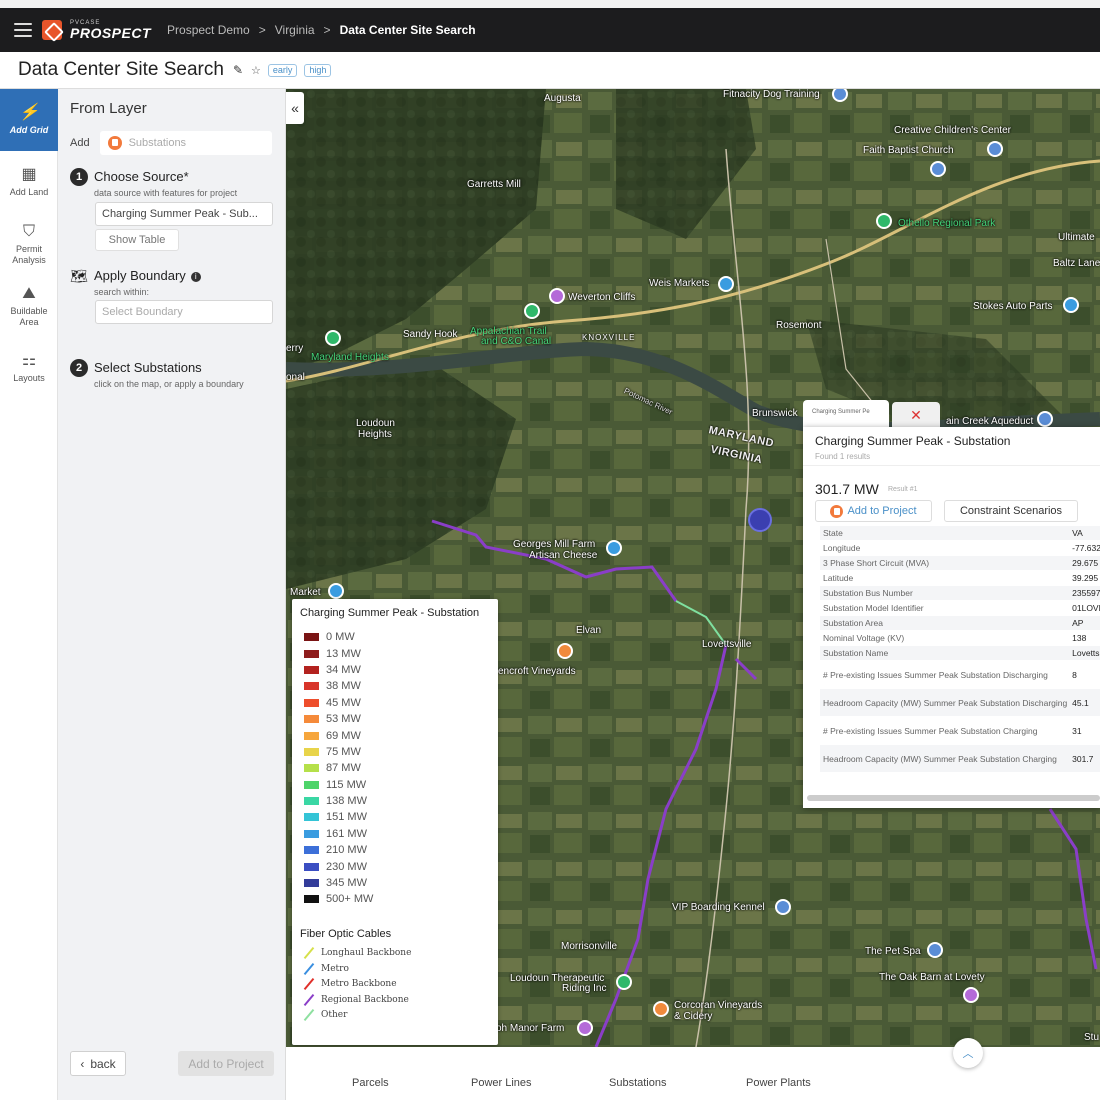 Image resolution: width=1100 pixels, height=1100 pixels. What do you see at coordinates (893, 951) in the screenshot?
I see `map-label: The Pet Spa` at bounding box center [893, 951].